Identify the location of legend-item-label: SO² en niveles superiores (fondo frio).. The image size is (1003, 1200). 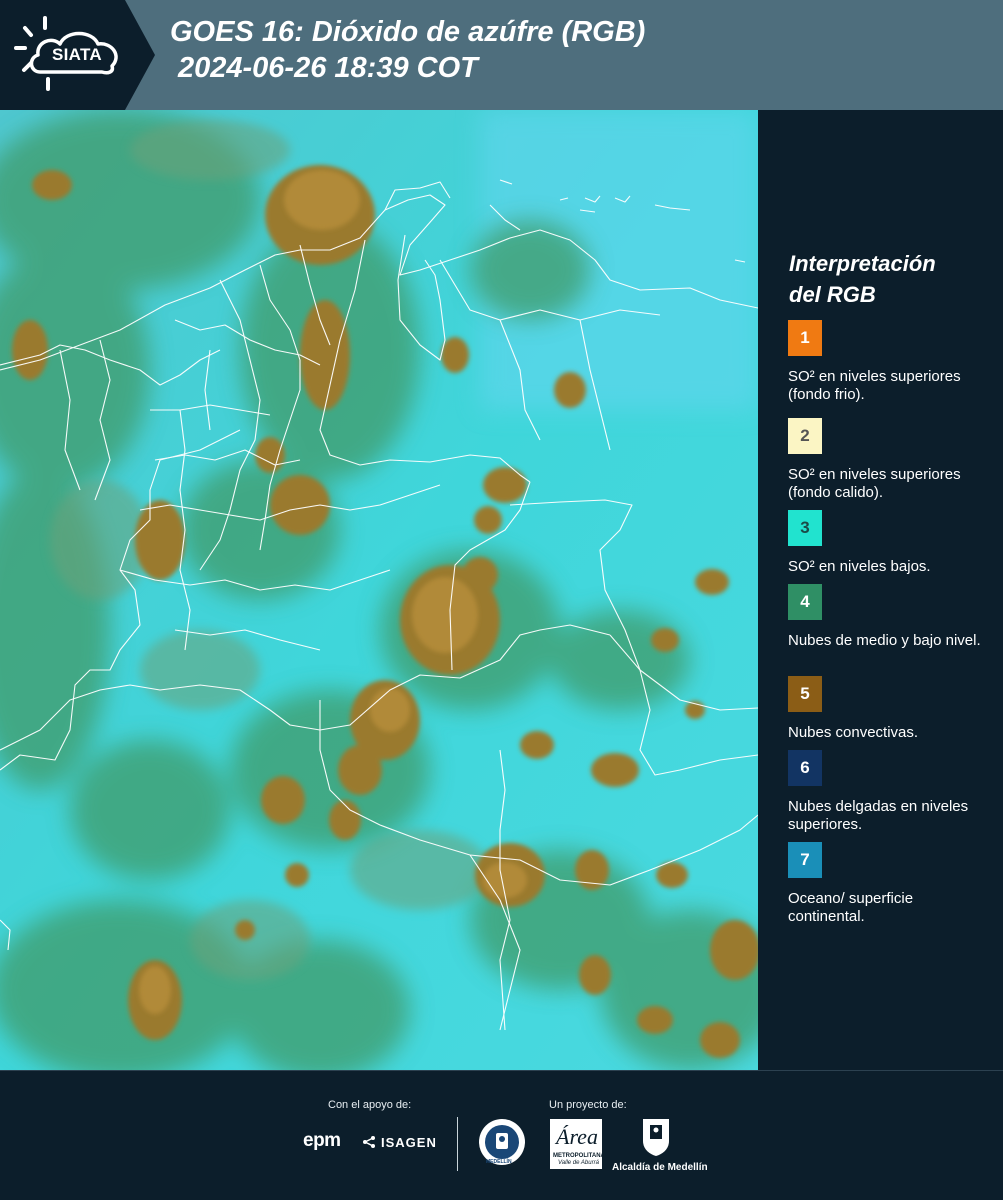
(874, 385).